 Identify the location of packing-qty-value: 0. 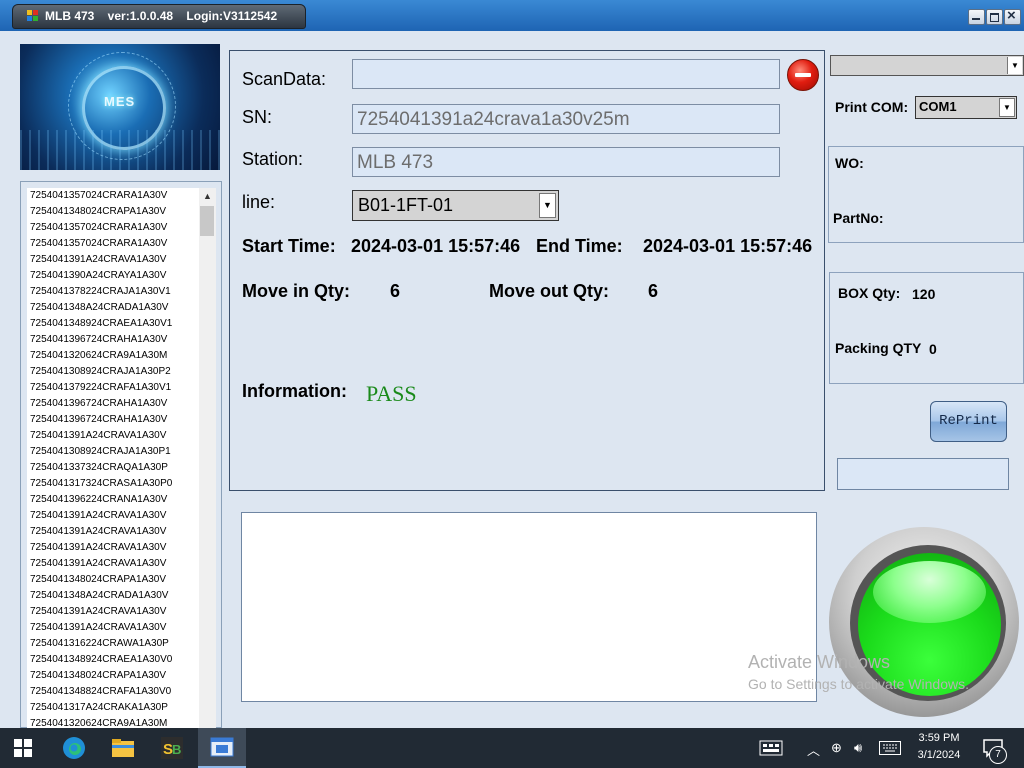
(933, 349).